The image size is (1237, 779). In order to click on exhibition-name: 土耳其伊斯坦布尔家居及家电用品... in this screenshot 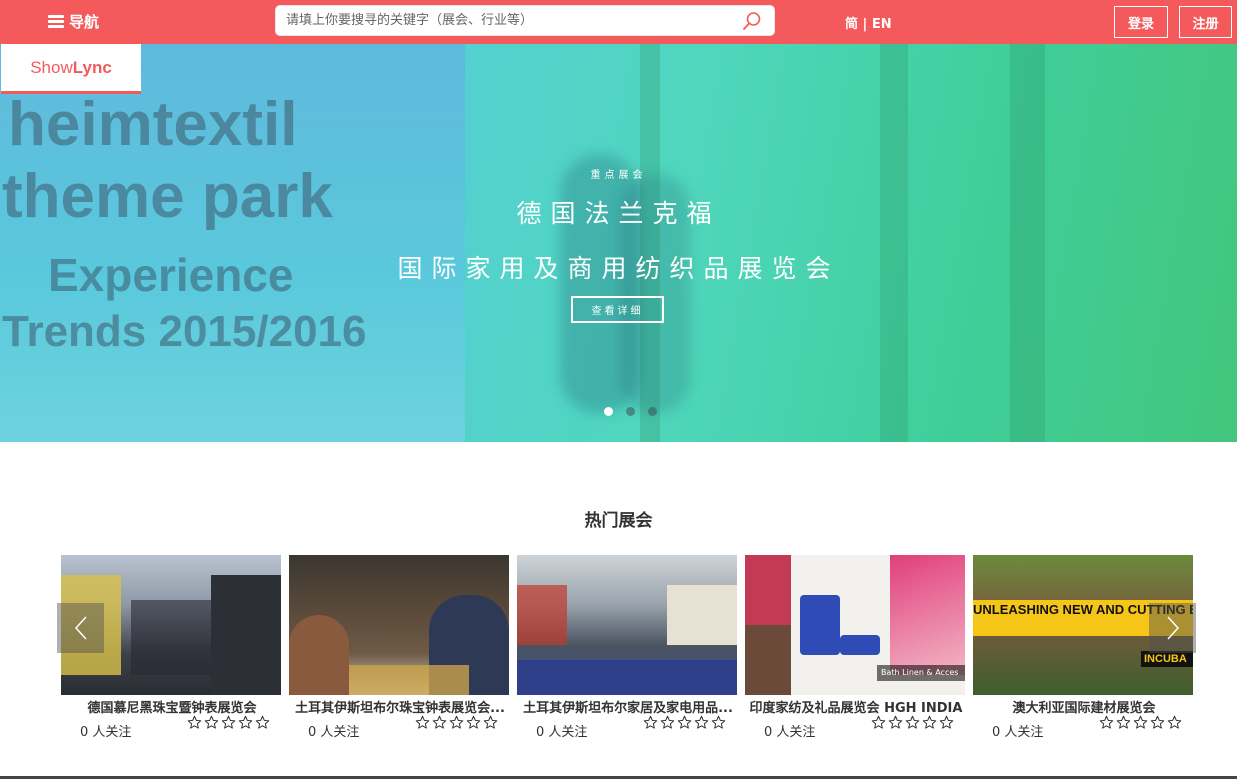, I will do `click(628, 706)`.